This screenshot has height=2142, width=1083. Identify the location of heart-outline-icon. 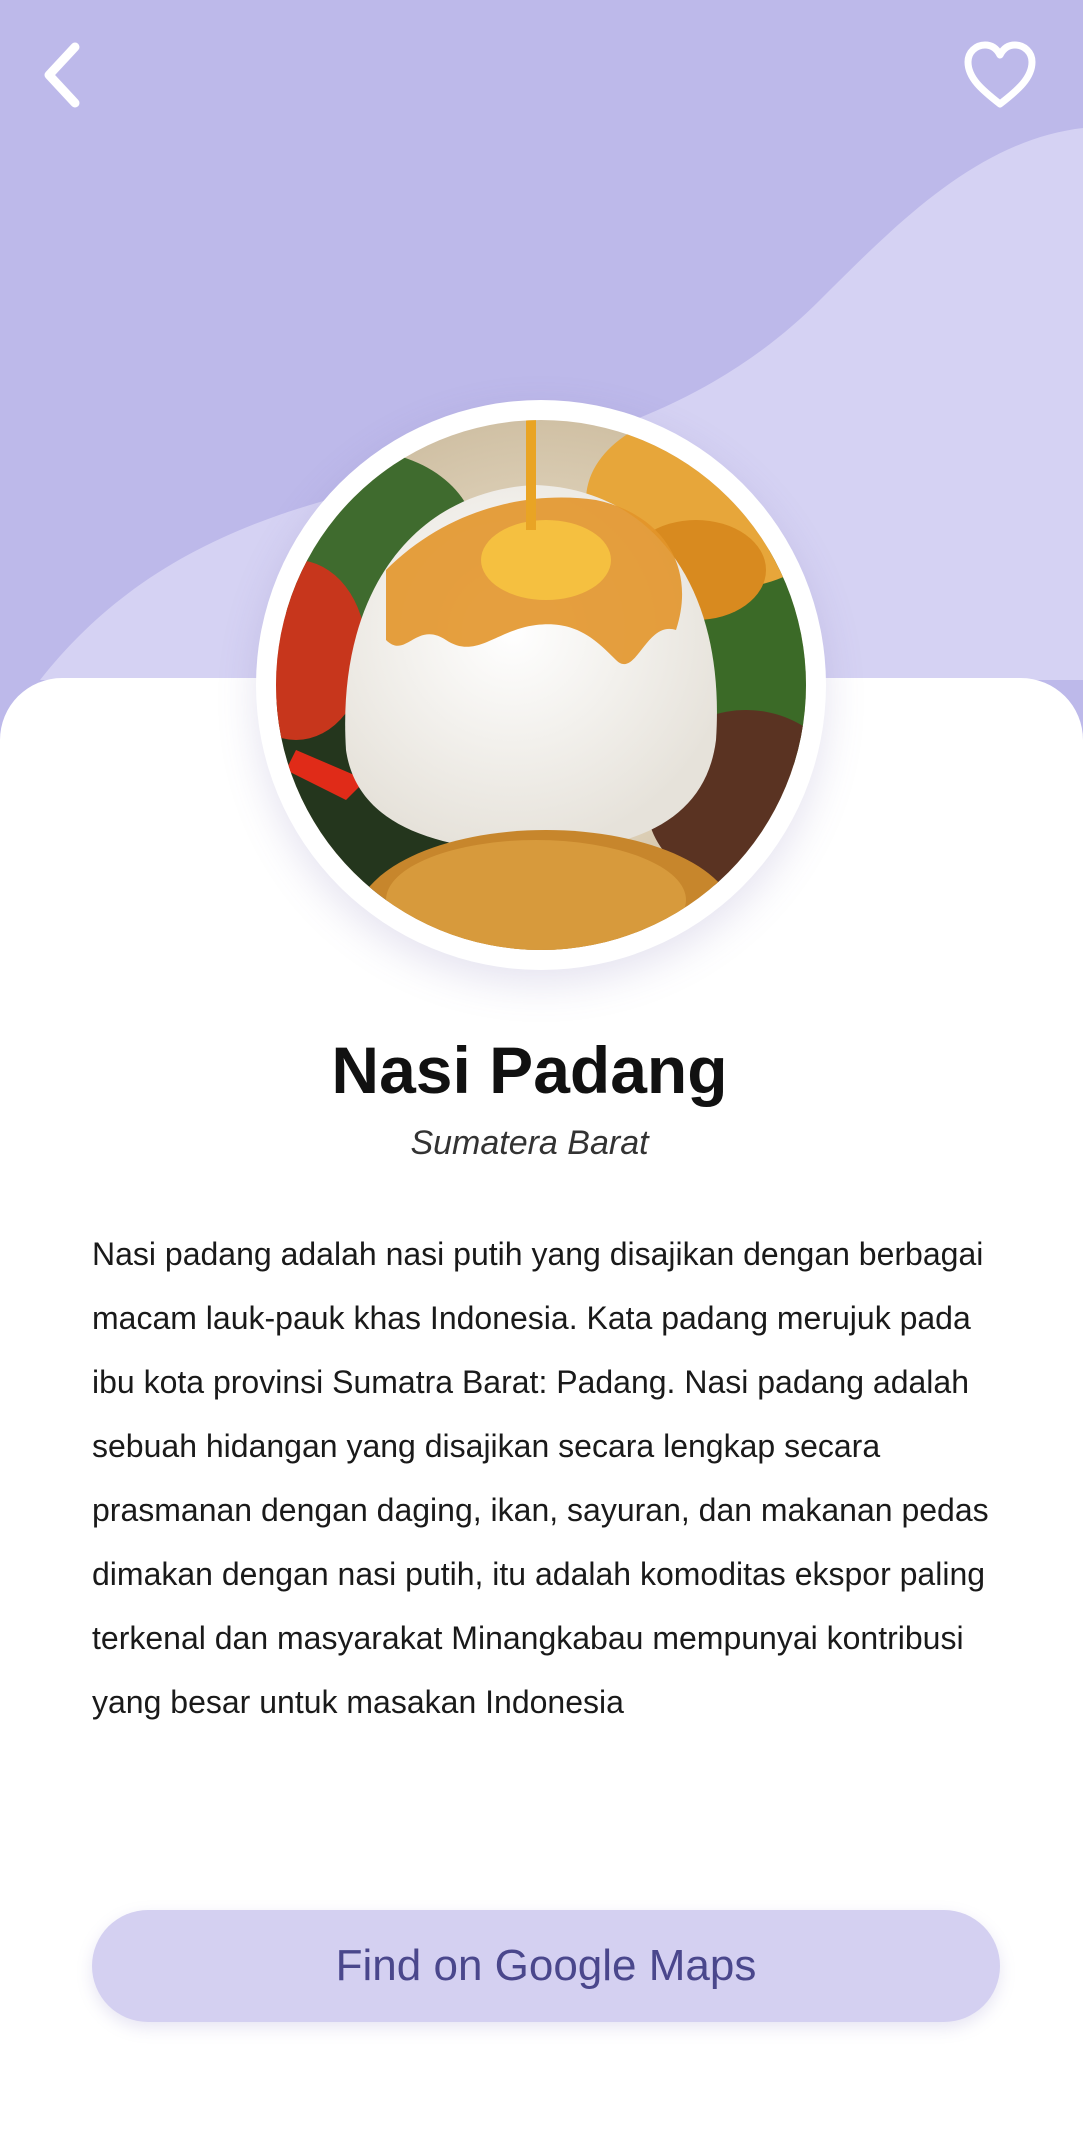
(1000, 74).